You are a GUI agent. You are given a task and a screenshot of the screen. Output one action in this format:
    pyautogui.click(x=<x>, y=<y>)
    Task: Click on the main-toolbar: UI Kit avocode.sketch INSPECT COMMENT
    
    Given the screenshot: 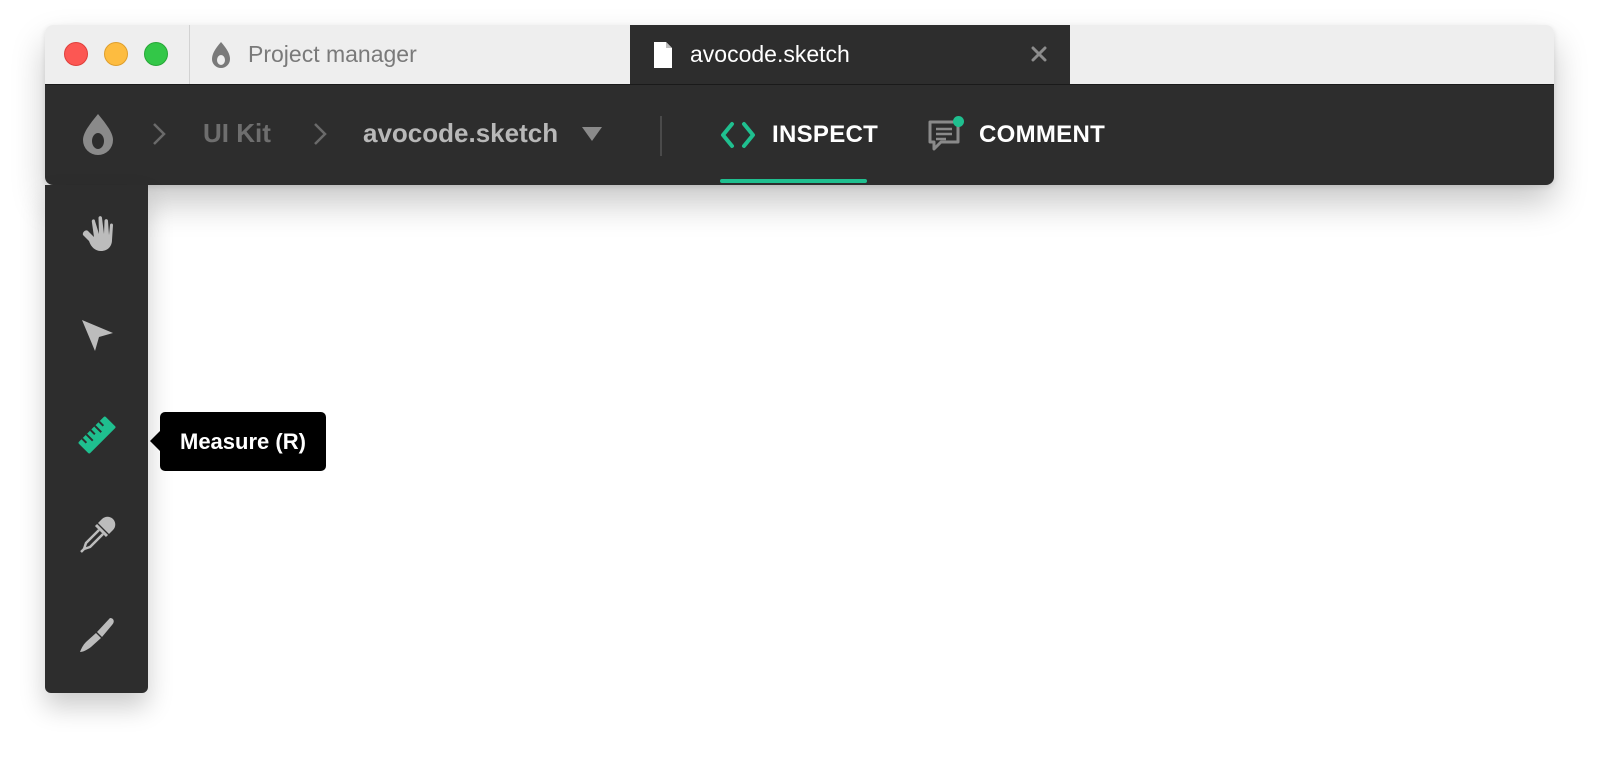 What is the action you would take?
    pyautogui.click(x=799, y=134)
    